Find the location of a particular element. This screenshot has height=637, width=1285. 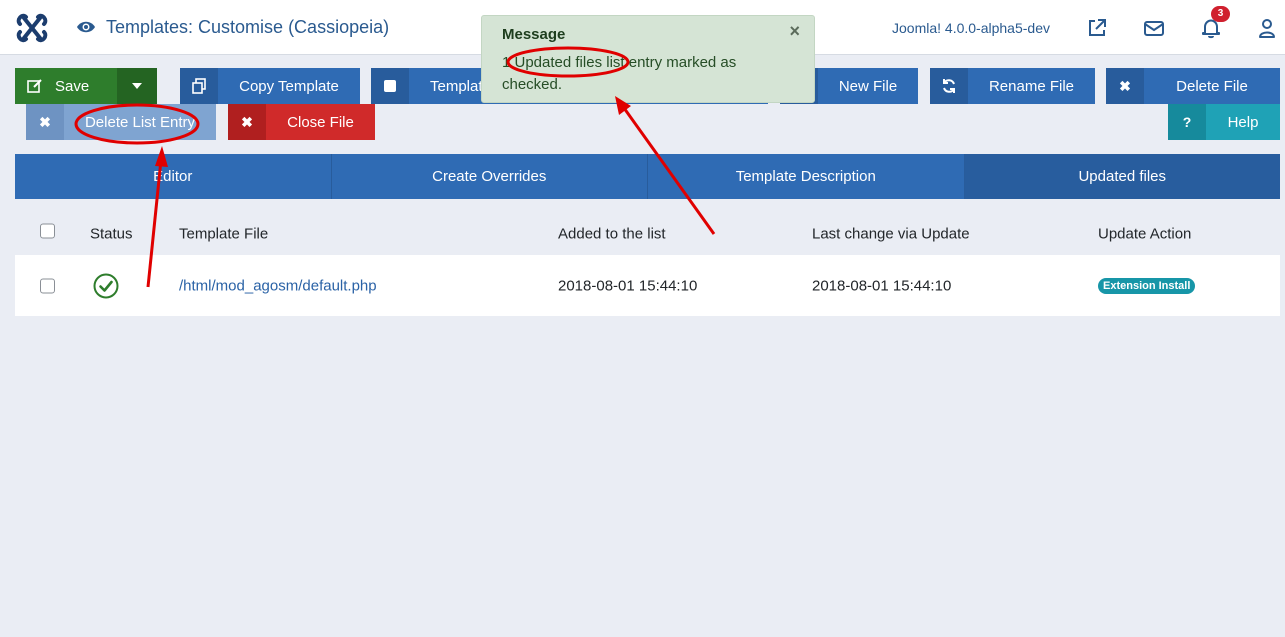

message-title: Message is located at coordinates (534, 34).